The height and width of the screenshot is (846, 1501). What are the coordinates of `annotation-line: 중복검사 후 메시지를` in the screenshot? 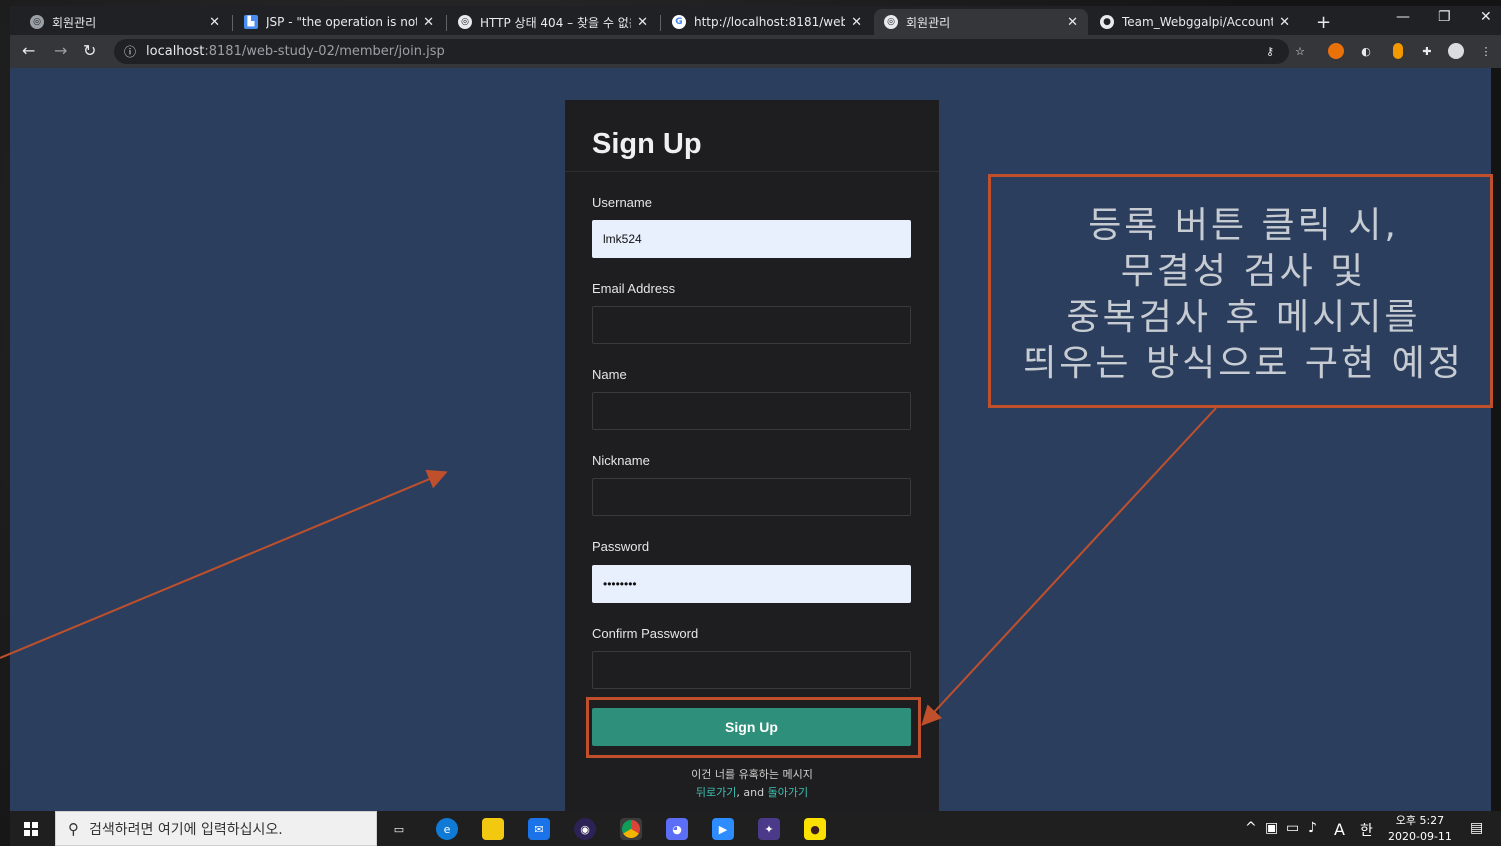 It's located at (1243, 317).